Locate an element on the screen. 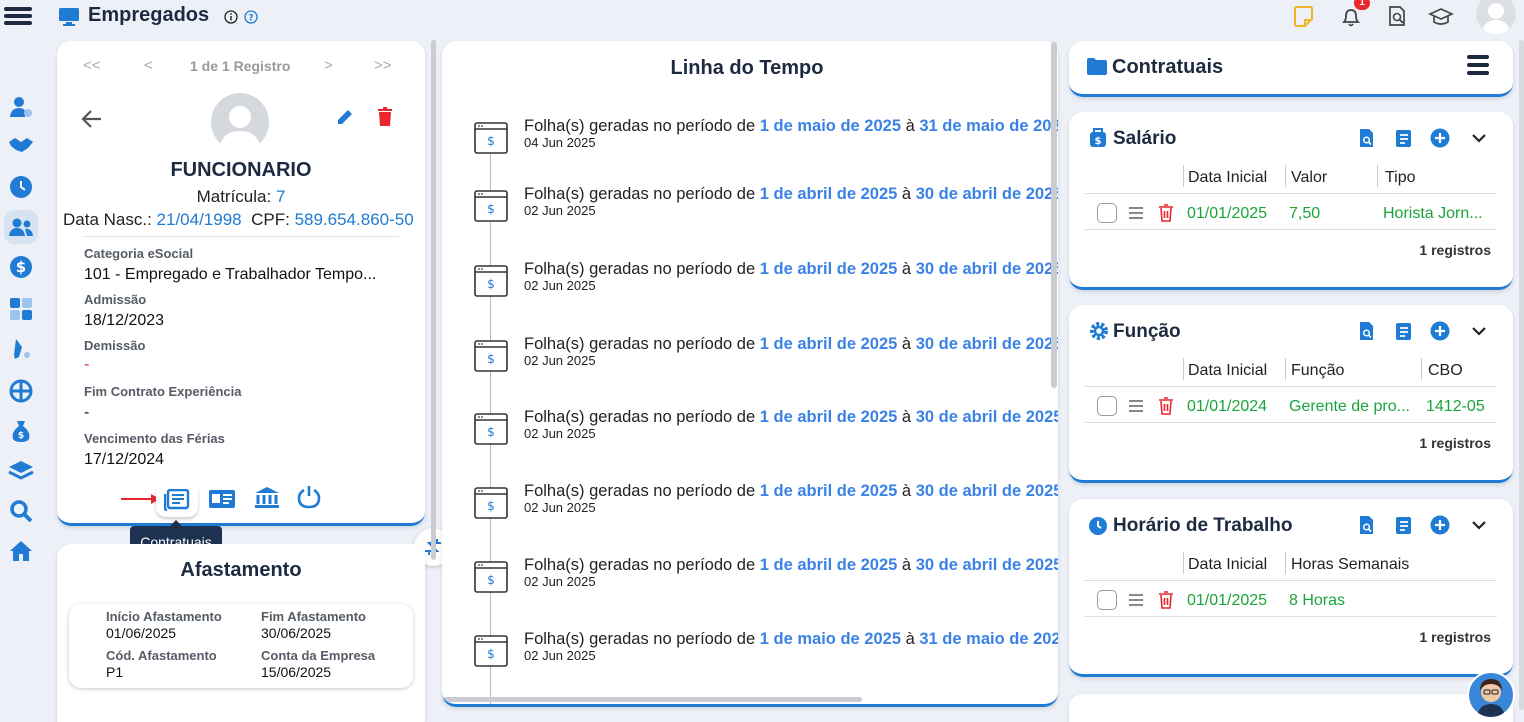 The image size is (1524, 722). pager-first-button: << is located at coordinates (92, 65).